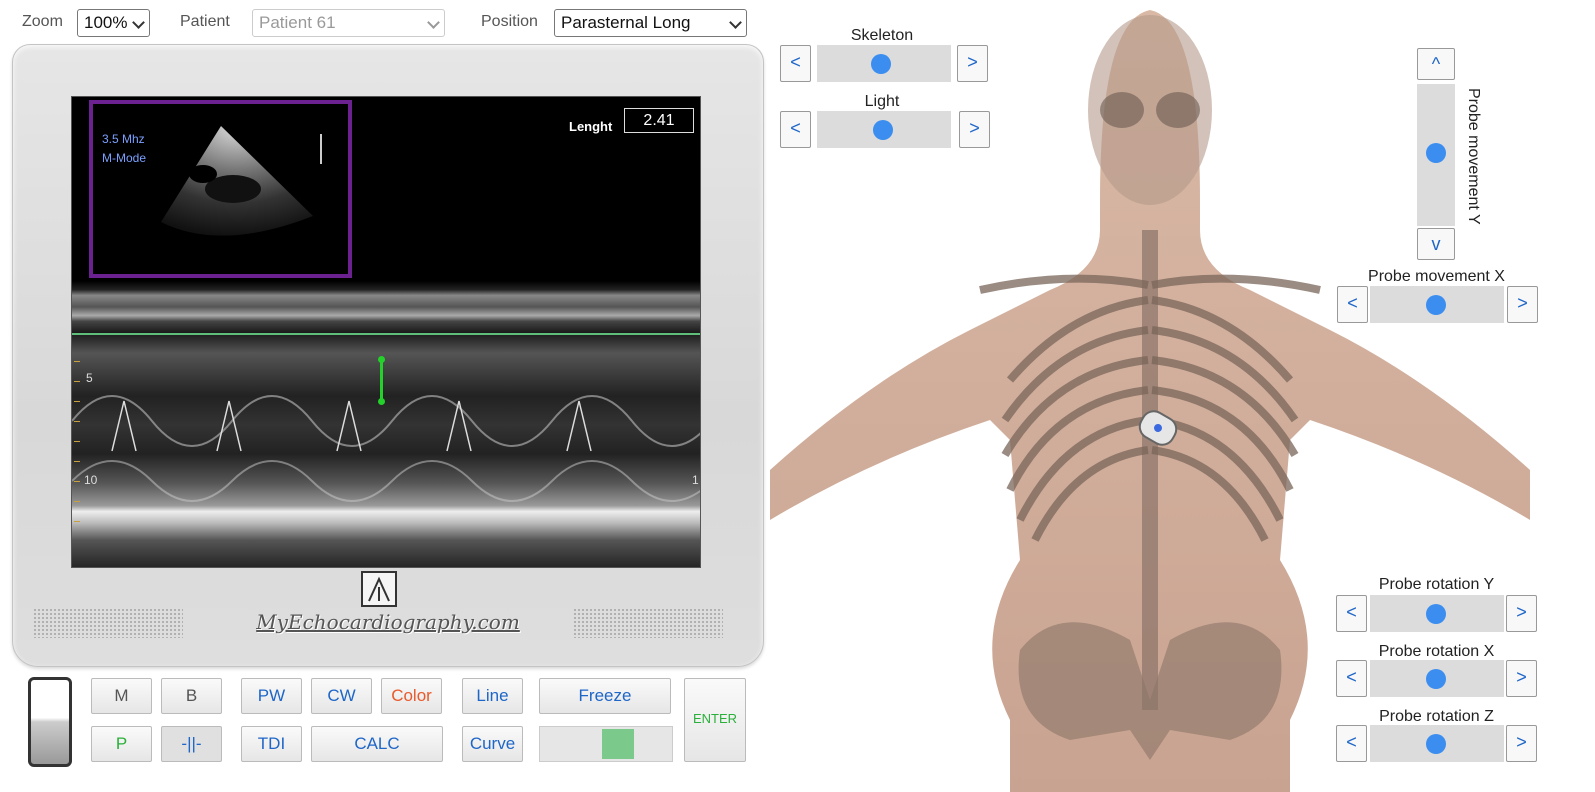 The width and height of the screenshot is (1595, 792). I want to click on light-slider-thumb, so click(883, 130).